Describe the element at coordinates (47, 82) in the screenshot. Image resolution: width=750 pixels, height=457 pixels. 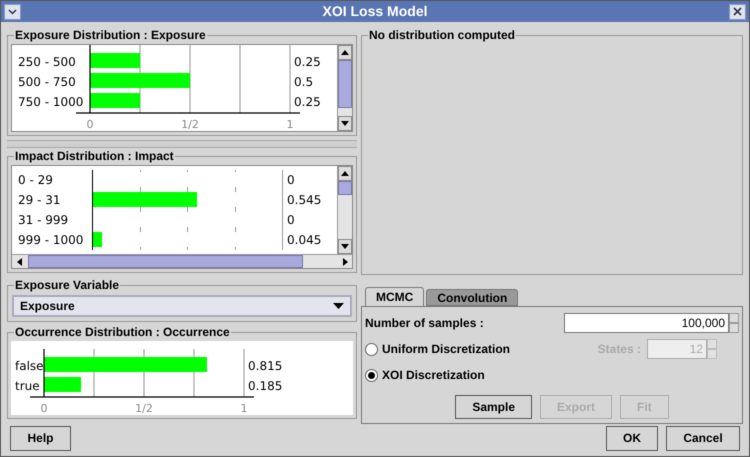
I see `category-label: 500 - 750` at that location.